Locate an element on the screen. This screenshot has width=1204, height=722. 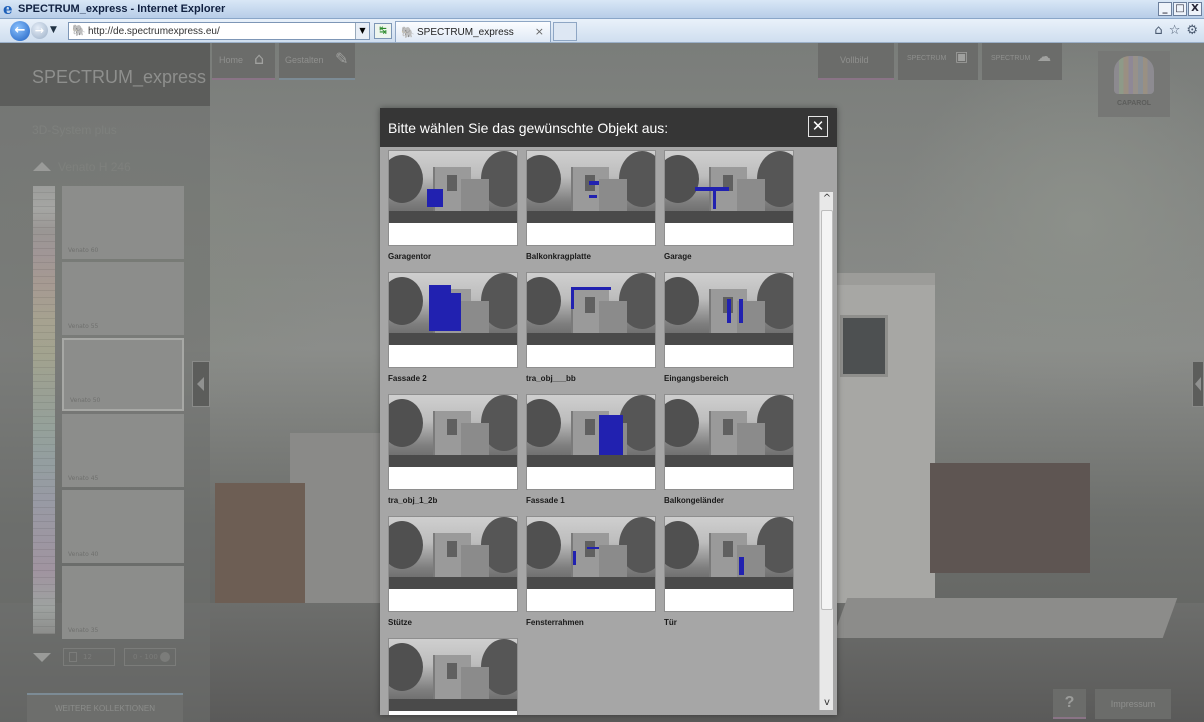
collection-up-arrow-icon is located at coordinates (42, 166).